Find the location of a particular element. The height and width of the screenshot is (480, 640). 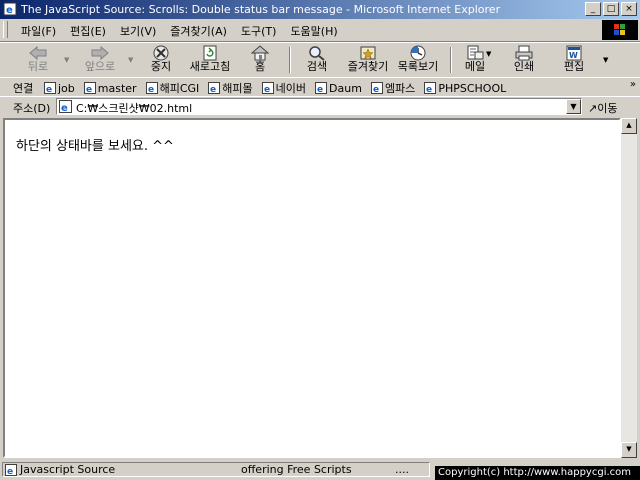

edit-label: 편집 is located at coordinates (574, 66).